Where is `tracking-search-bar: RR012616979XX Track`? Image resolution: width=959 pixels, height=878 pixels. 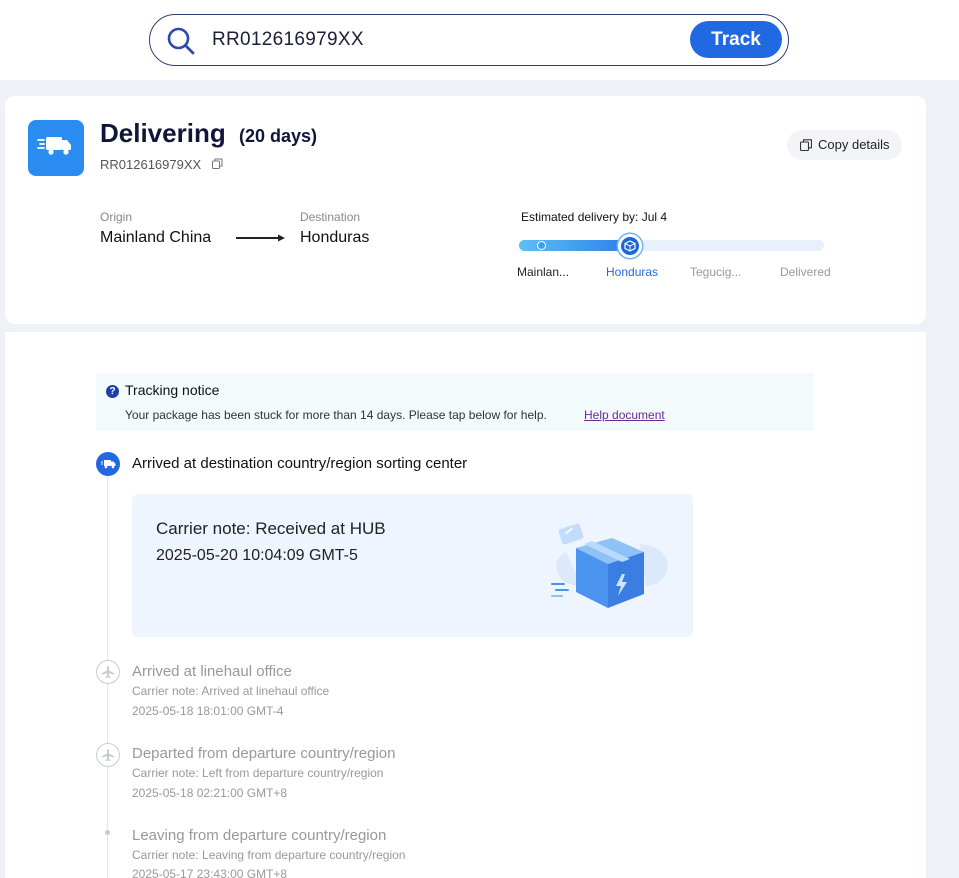 tracking-search-bar: RR012616979XX Track is located at coordinates (469, 40).